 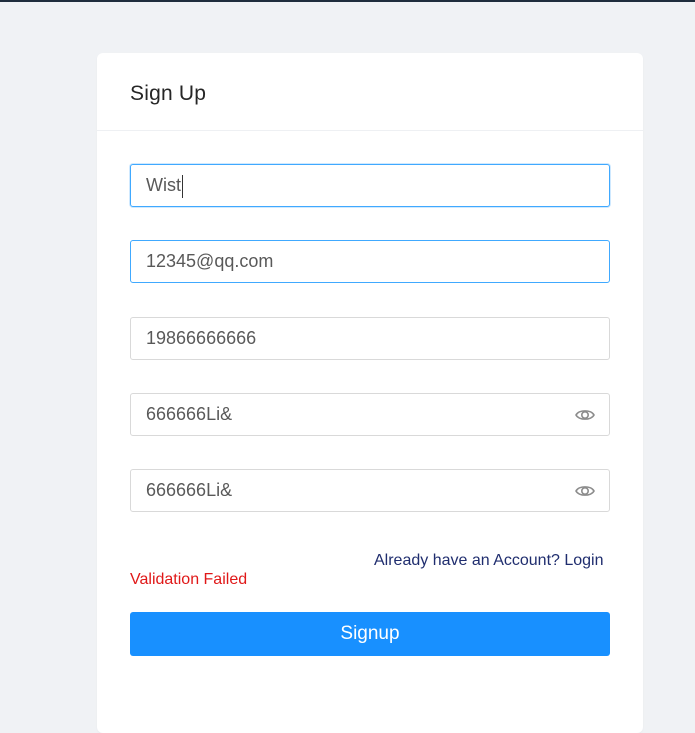 I want to click on phone-field-wrapper, so click(x=370, y=338).